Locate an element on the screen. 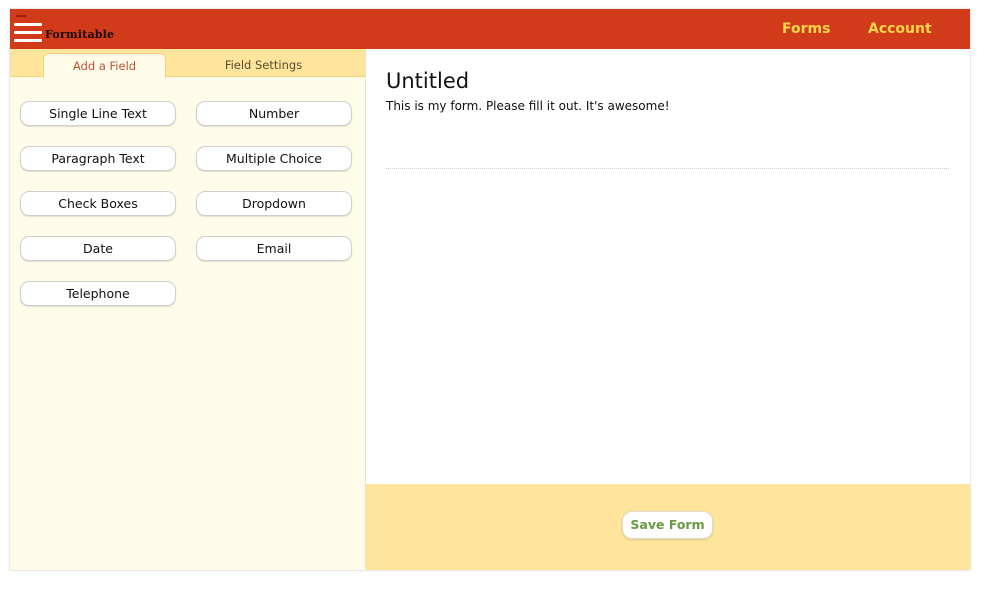 Image resolution: width=986 pixels, height=599 pixels. hamburger-menu-icon is located at coordinates (28, 29).